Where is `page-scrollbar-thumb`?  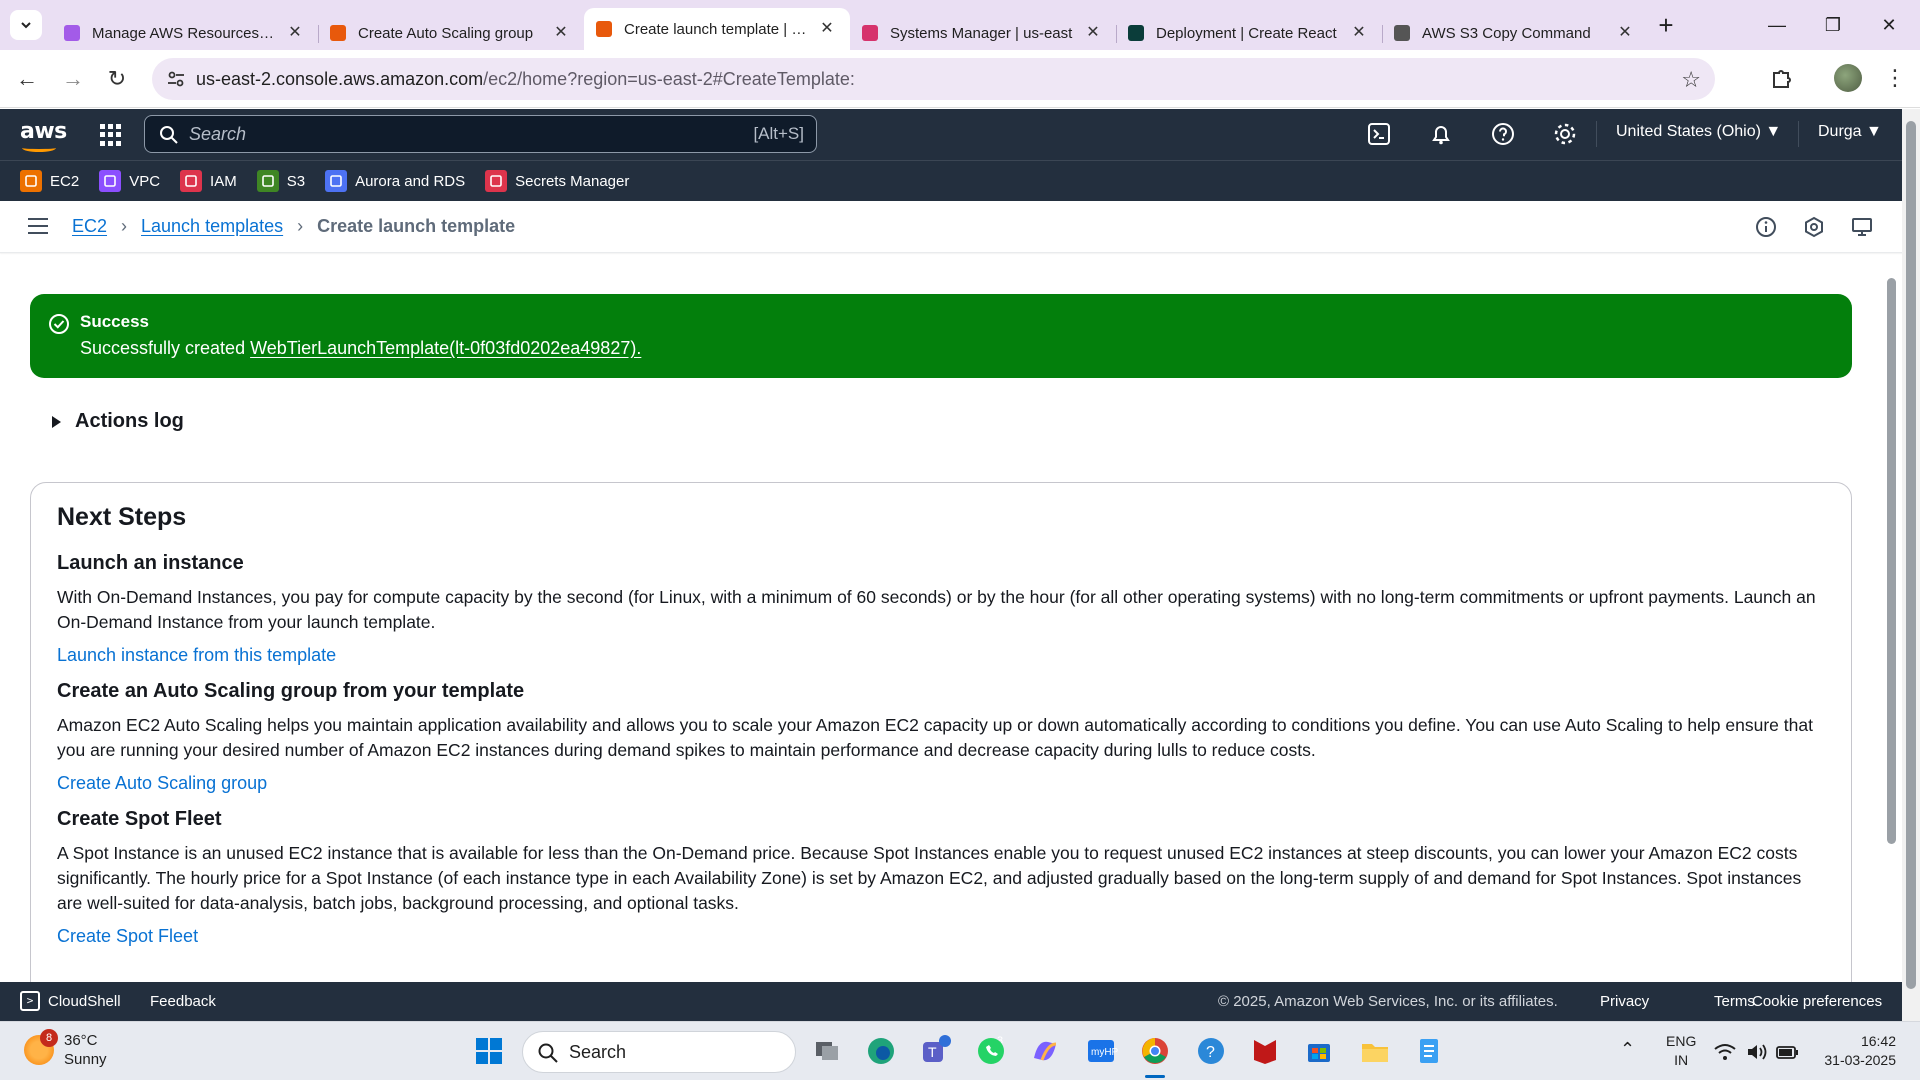 page-scrollbar-thumb is located at coordinates (1911, 555).